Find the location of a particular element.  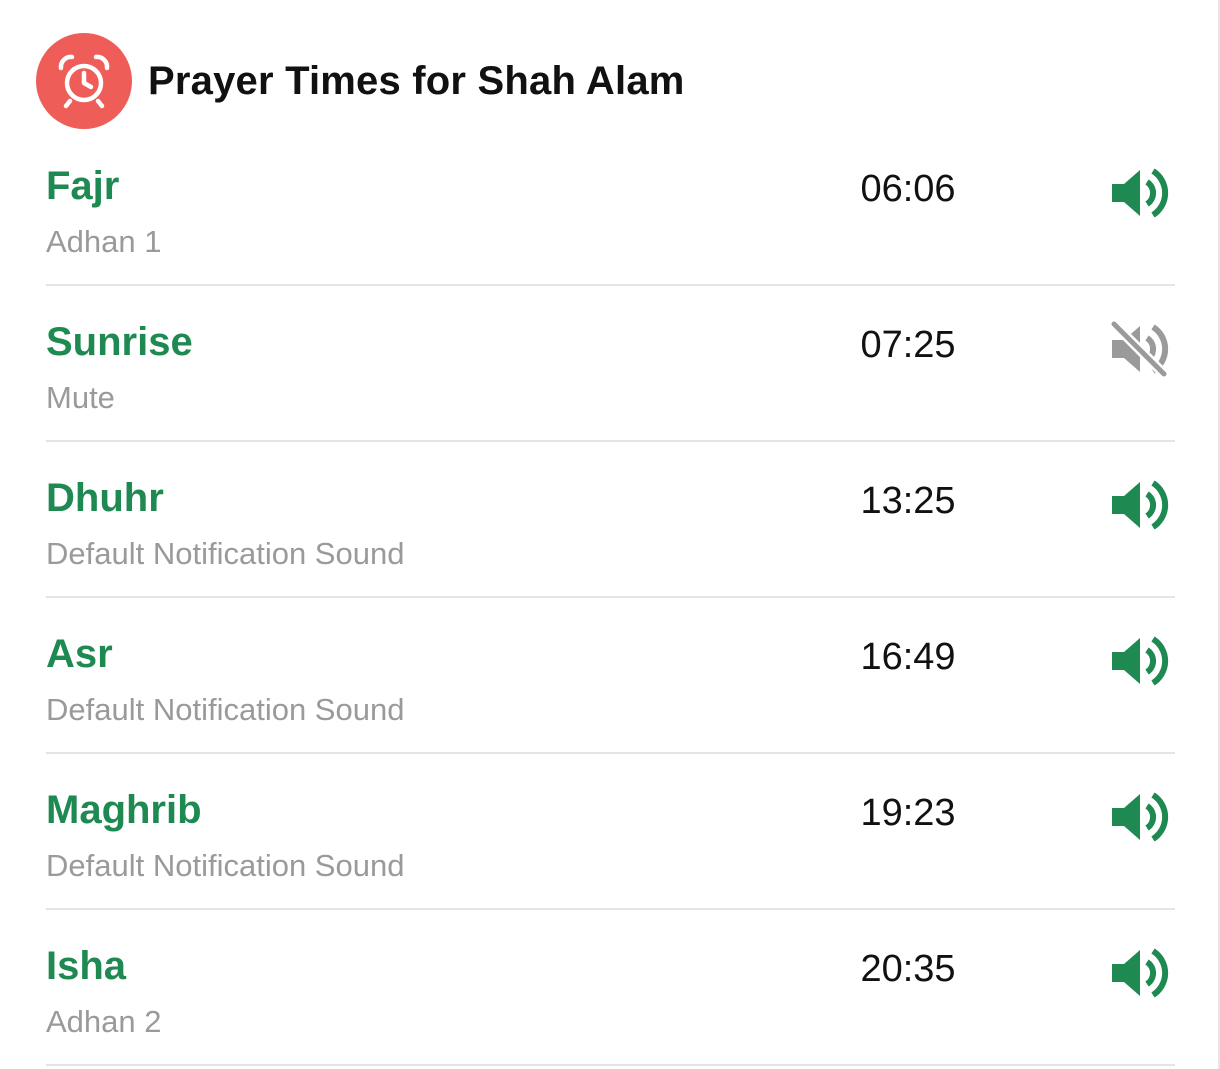

prayer-row-asr: Asr Default Notification Sound 16:49 is located at coordinates (610, 676).